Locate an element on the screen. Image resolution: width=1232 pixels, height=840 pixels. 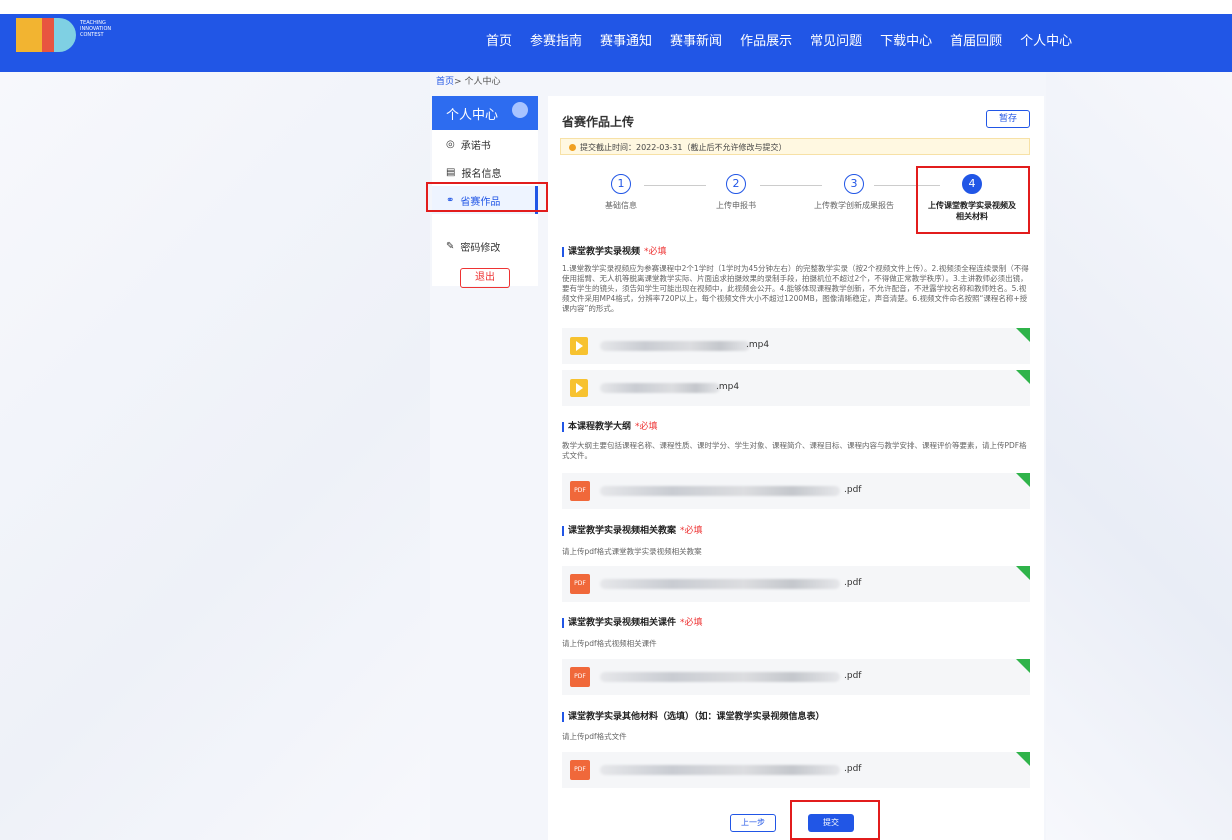
nav-guide: 参赛指南 is located at coordinates (556, 39).